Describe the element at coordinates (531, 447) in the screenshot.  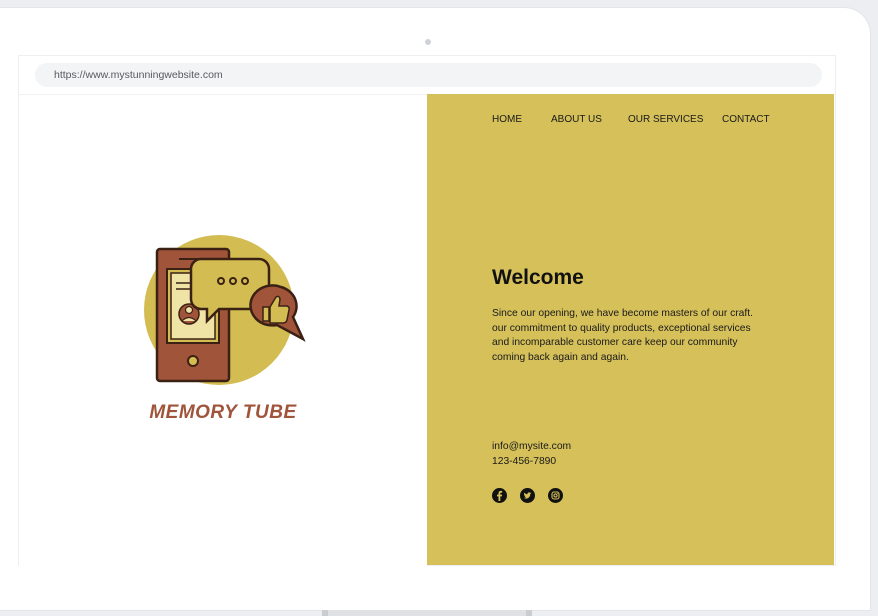
I see `contact-email: info@mysite.com` at that location.